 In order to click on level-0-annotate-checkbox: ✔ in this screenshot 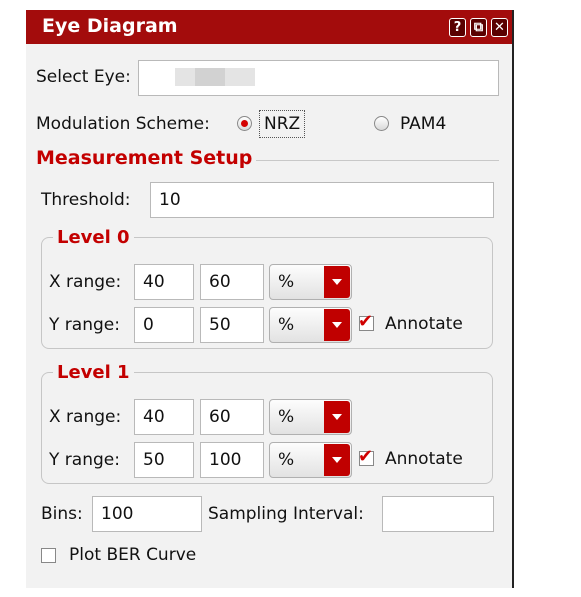, I will do `click(366, 321)`.